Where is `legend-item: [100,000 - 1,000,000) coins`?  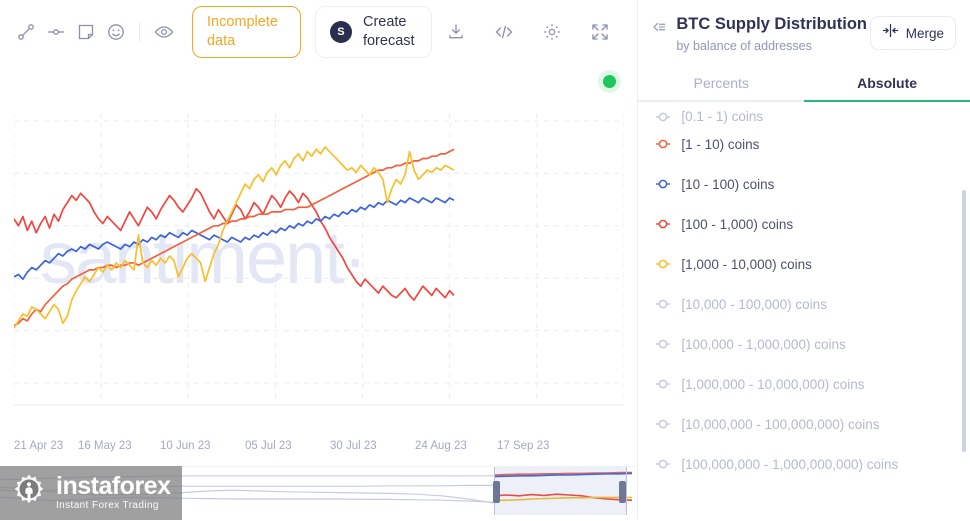 legend-item: [100,000 - 1,000,000) coins is located at coordinates (804, 344).